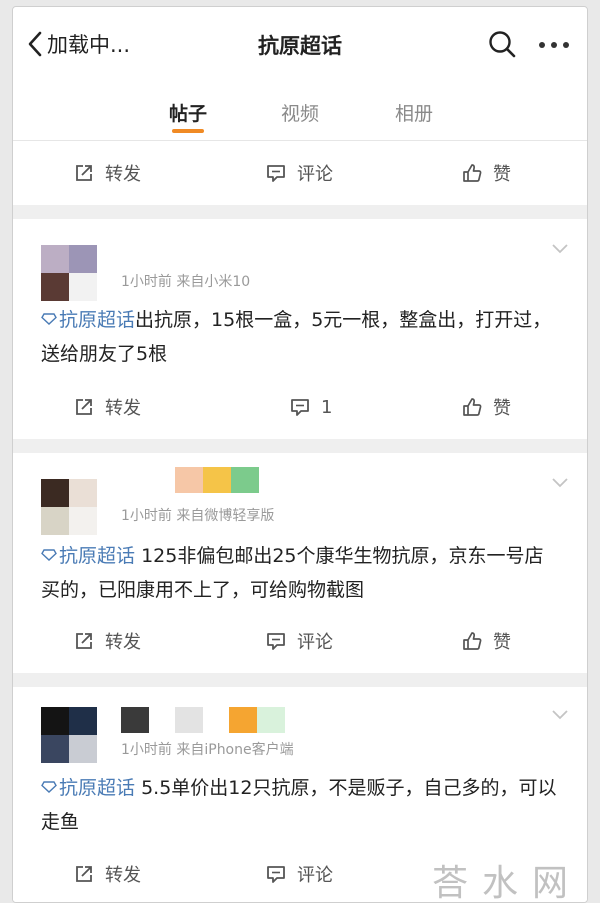 The height and width of the screenshot is (903, 600). Describe the element at coordinates (186, 282) in the screenshot. I see `post-meta: 1小时前 来自小米10` at that location.